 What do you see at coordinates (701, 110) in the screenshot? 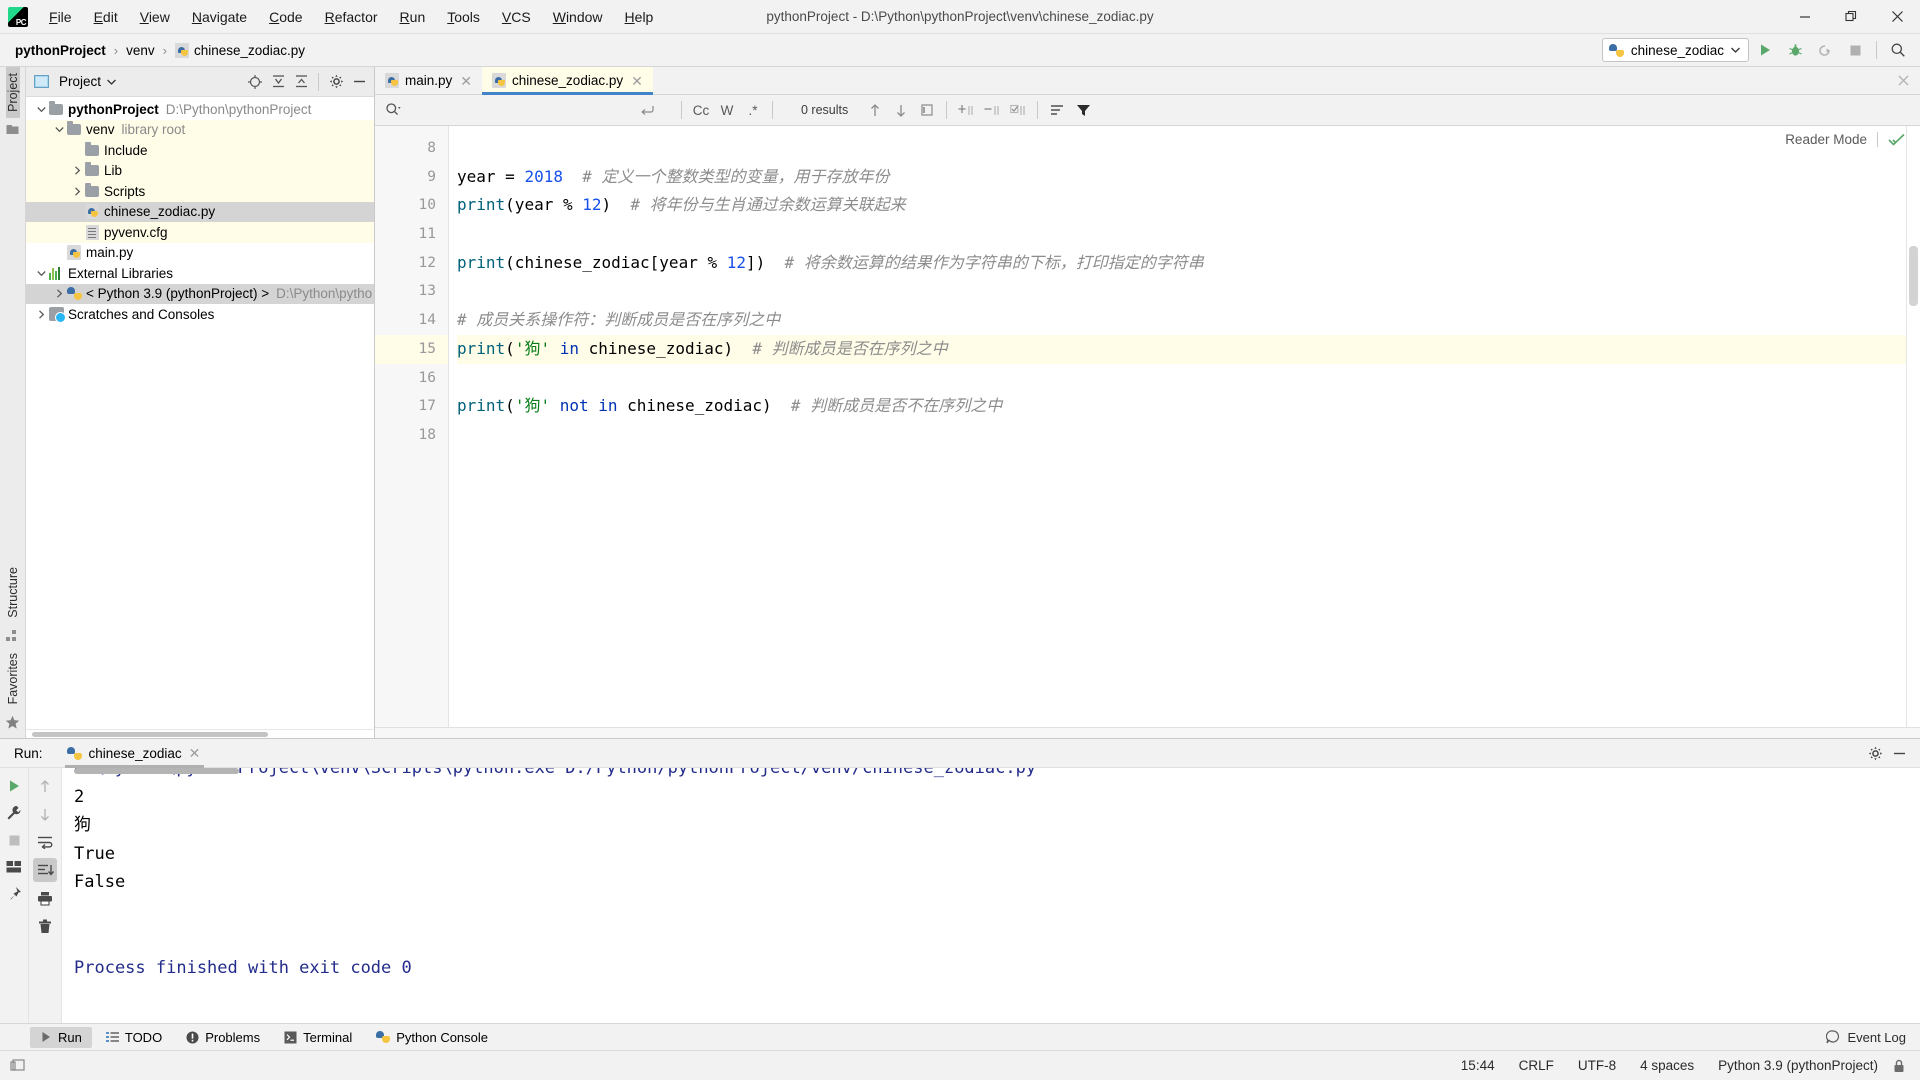
I see `match-case-toggle: Cc` at bounding box center [701, 110].